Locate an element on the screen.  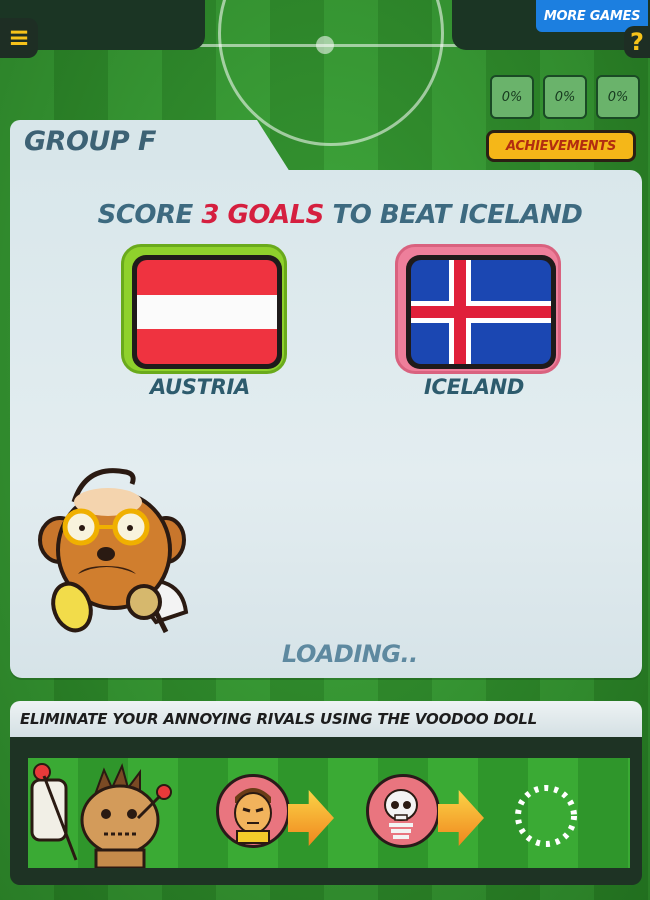
question-icon: ? is located at coordinates (637, 42).